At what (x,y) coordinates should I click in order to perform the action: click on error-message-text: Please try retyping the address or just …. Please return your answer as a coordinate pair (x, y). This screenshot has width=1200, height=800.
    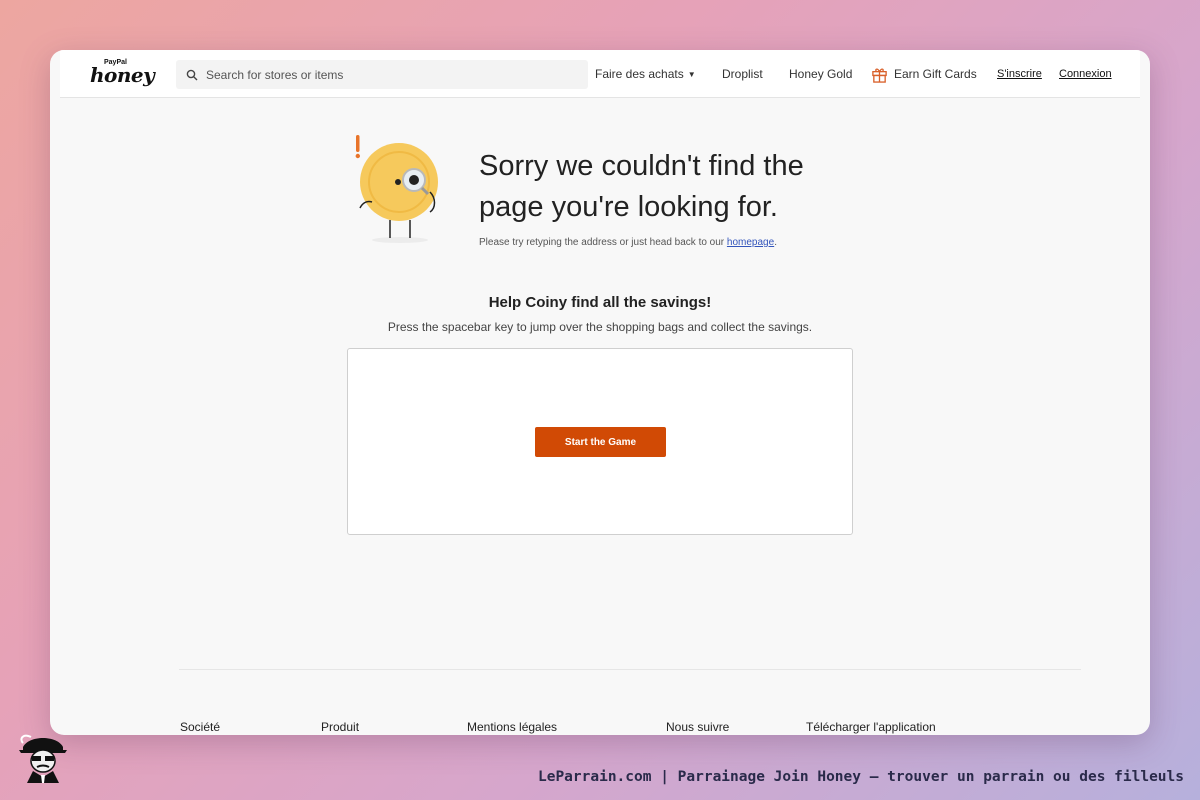
    Looking at the image, I should click on (603, 242).